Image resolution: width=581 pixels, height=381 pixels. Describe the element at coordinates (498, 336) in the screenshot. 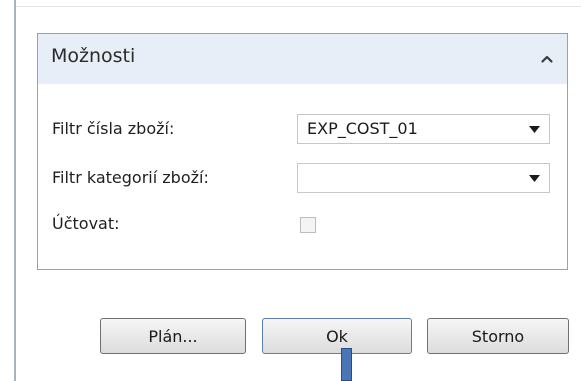

I see `cancel-button: Storno` at that location.